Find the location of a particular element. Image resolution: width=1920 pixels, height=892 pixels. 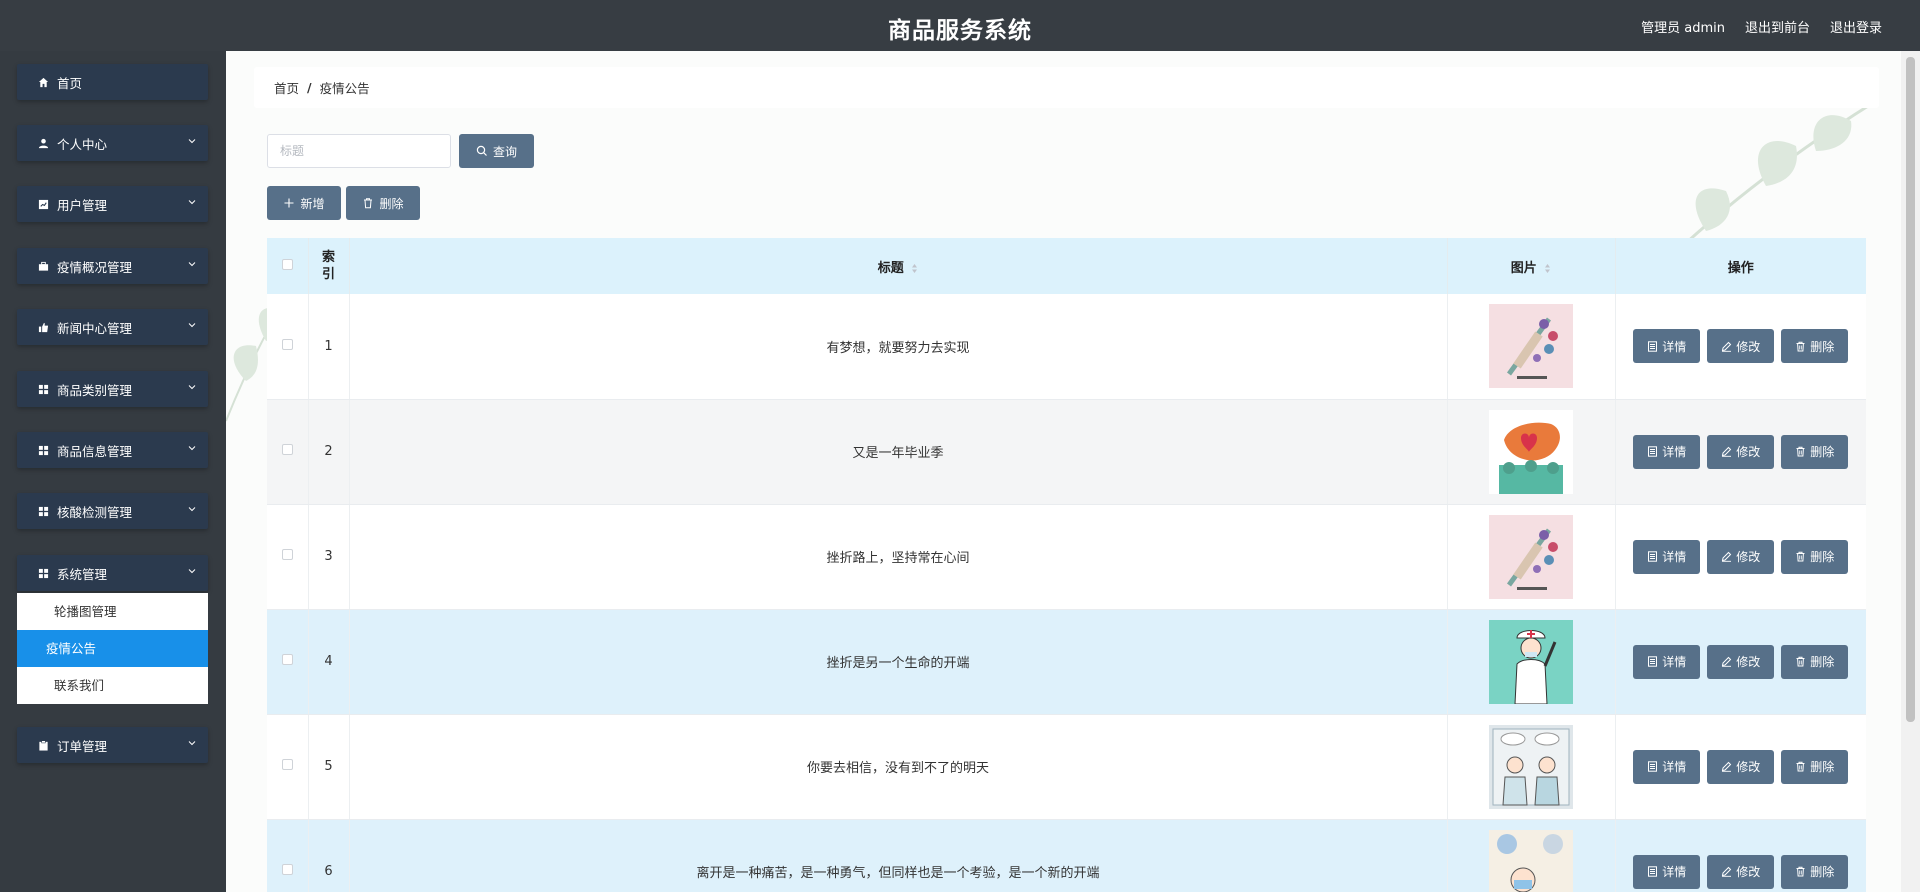

document-icon is located at coordinates (1653, 766).